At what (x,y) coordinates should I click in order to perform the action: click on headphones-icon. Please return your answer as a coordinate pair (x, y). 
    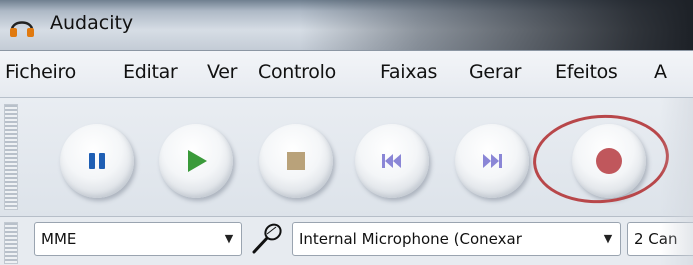
    Looking at the image, I should click on (22, 29).